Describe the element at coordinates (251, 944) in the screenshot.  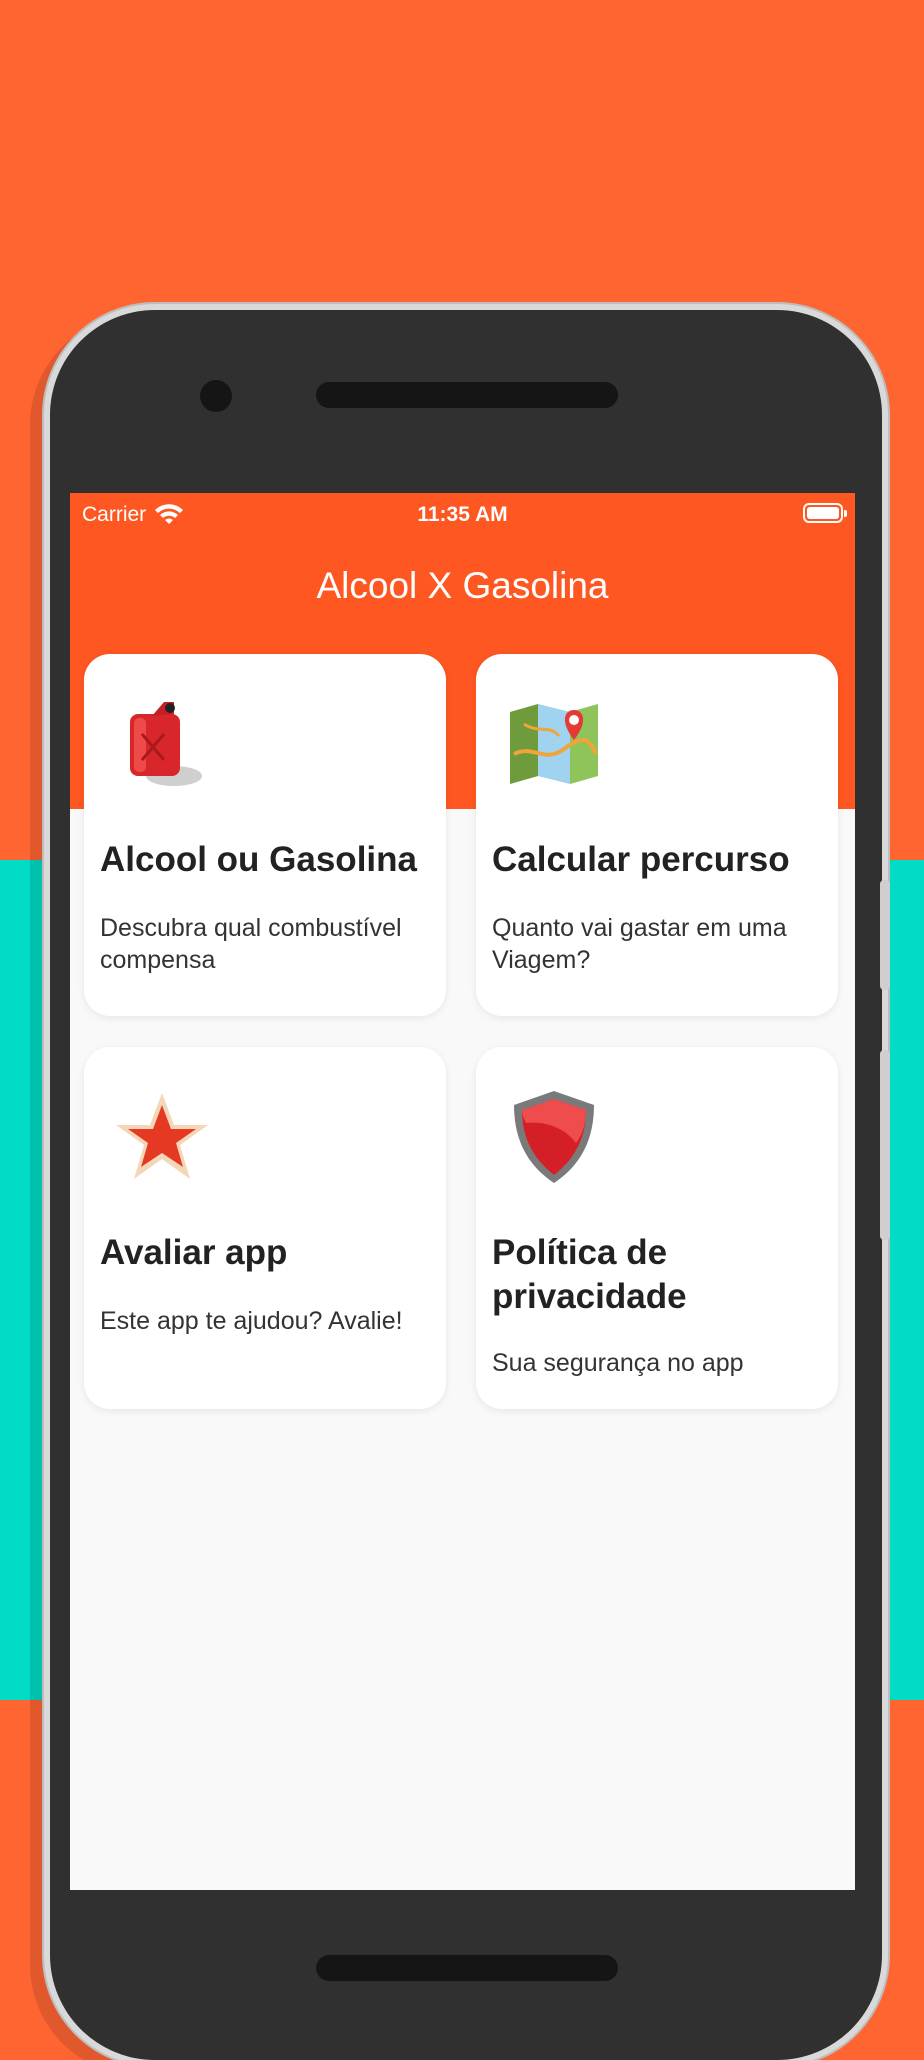
I see `card-description: Descubra qual combustível compensa` at that location.